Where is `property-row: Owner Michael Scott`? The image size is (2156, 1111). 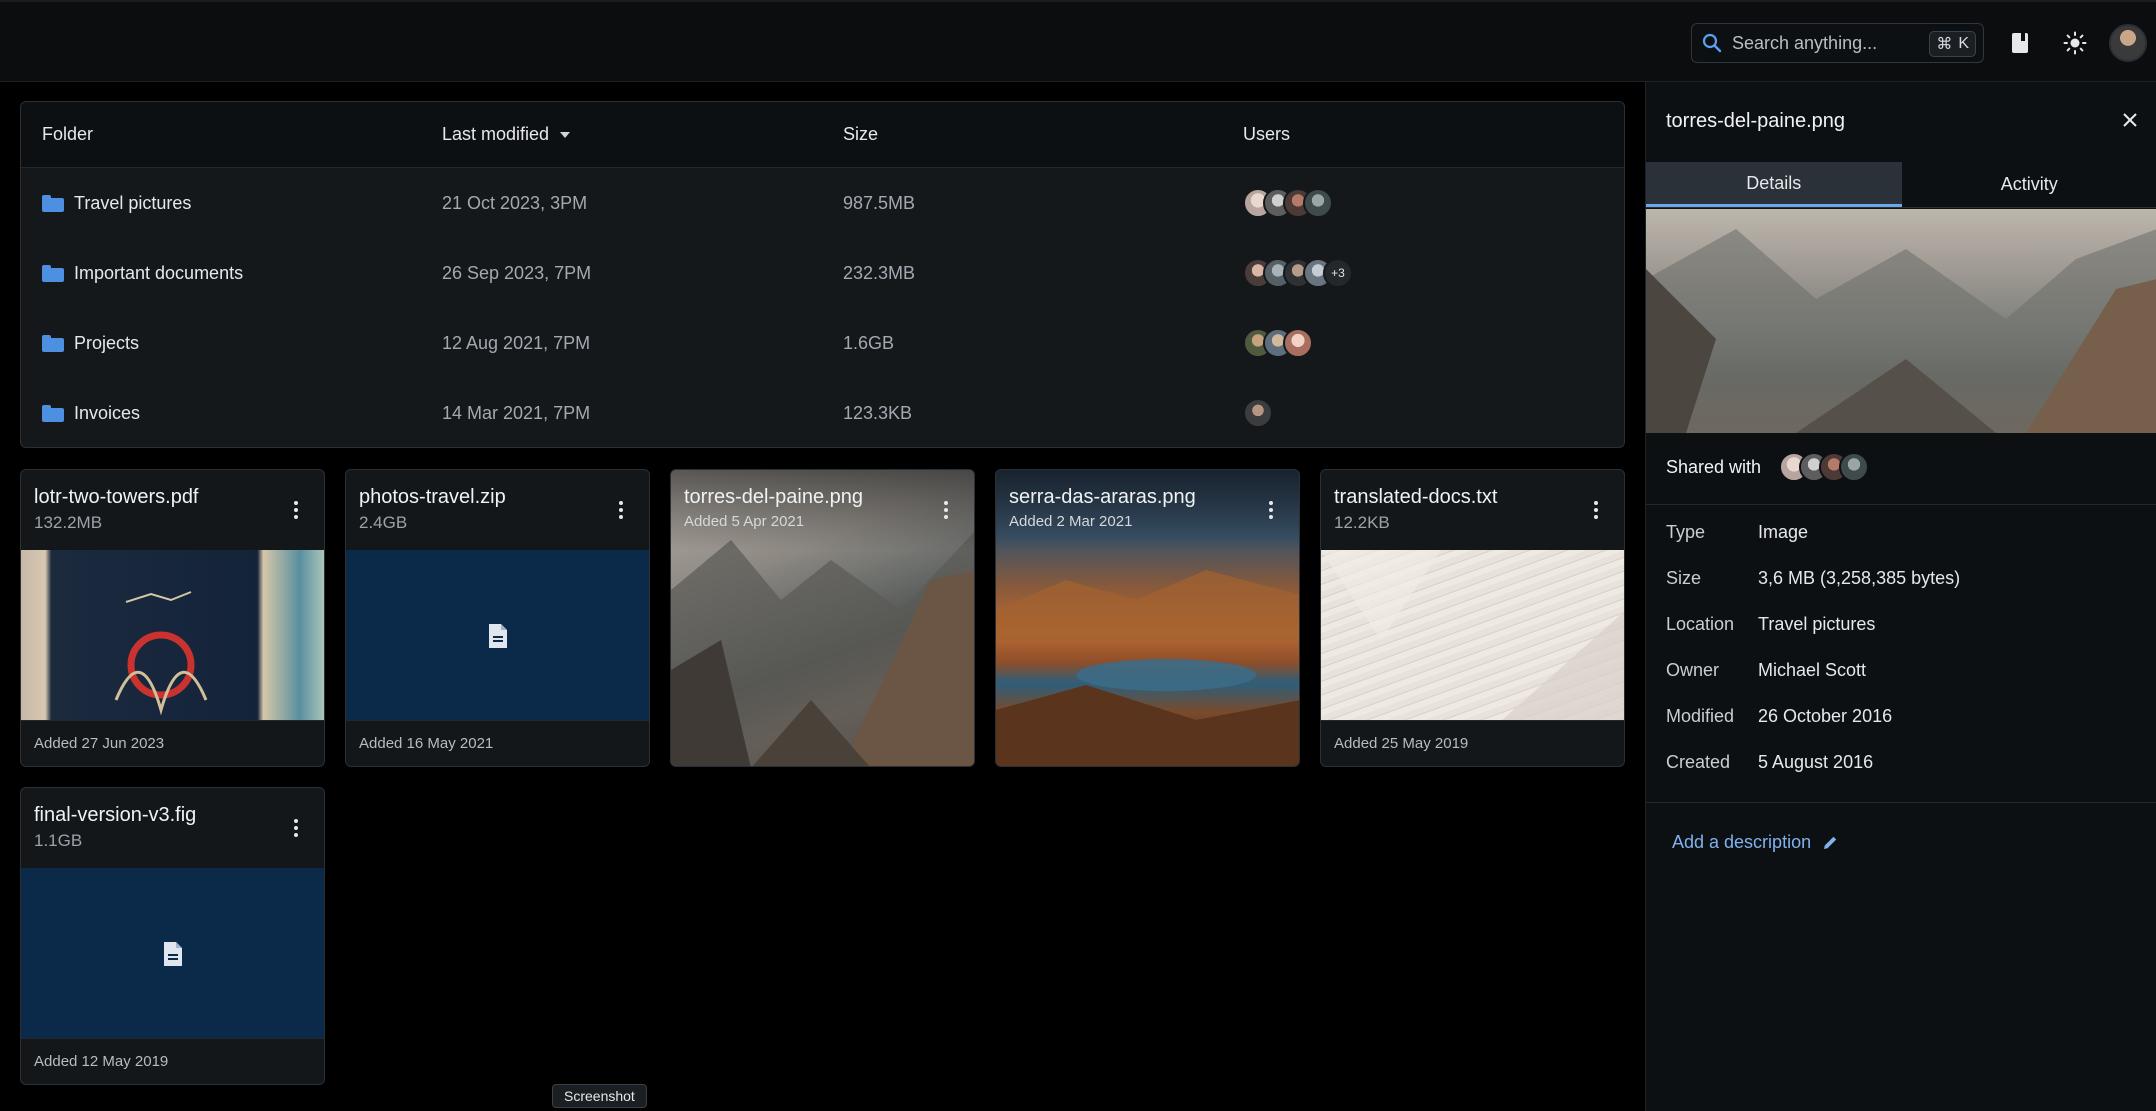 property-row: Owner Michael Scott is located at coordinates (1813, 670).